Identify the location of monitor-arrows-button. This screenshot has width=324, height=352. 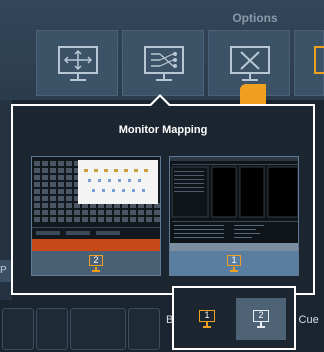
(77, 63).